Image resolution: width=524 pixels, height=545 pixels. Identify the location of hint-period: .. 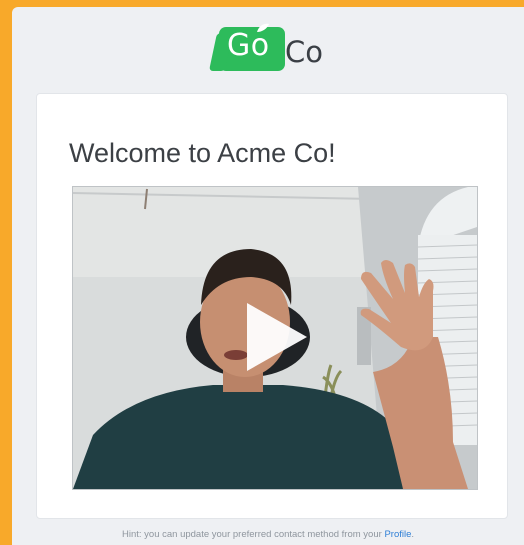
(413, 534).